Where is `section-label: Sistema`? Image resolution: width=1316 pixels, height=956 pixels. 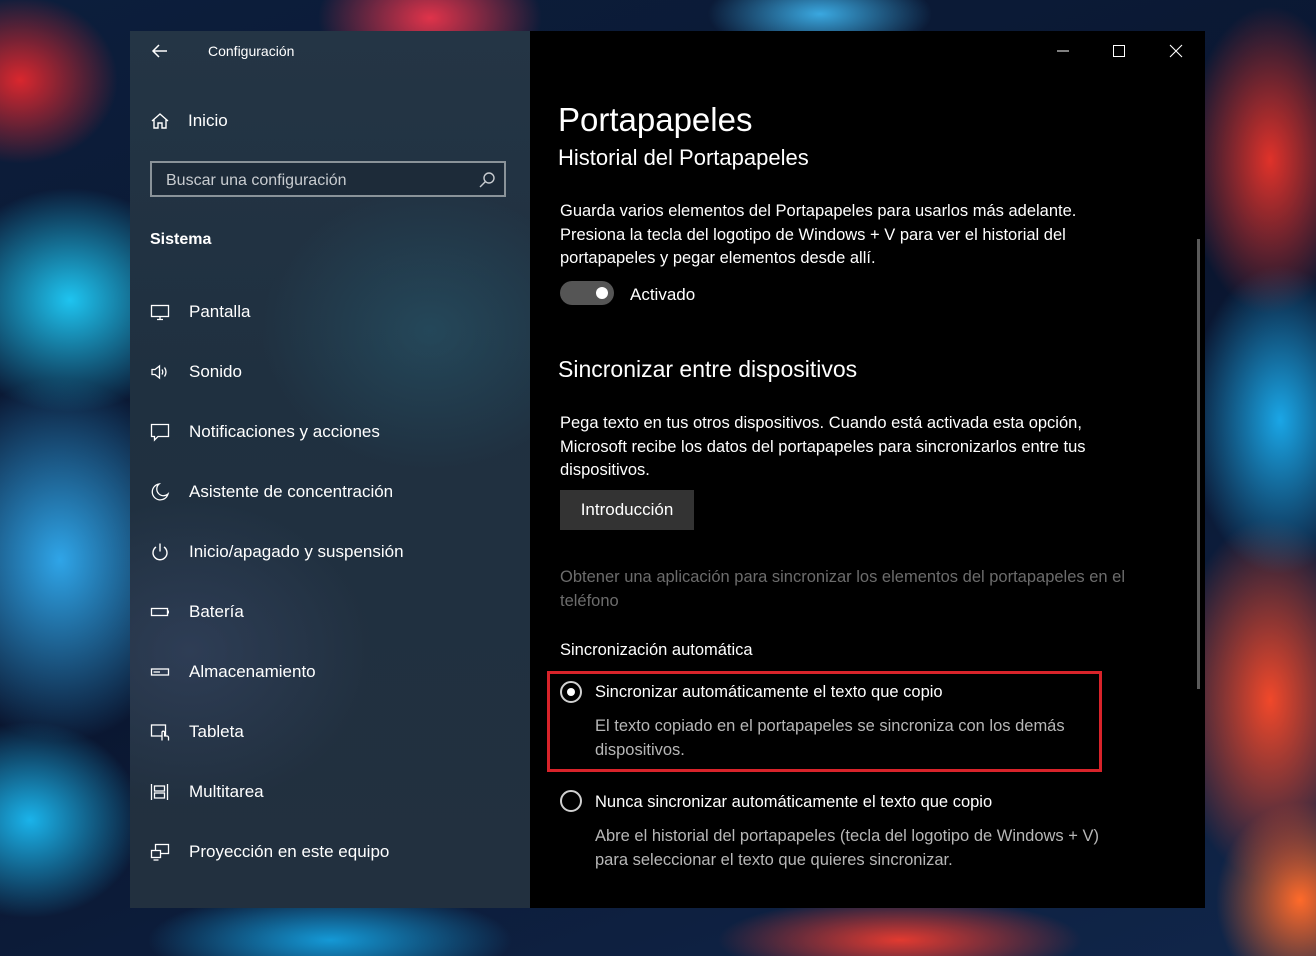
section-label: Sistema is located at coordinates (181, 239).